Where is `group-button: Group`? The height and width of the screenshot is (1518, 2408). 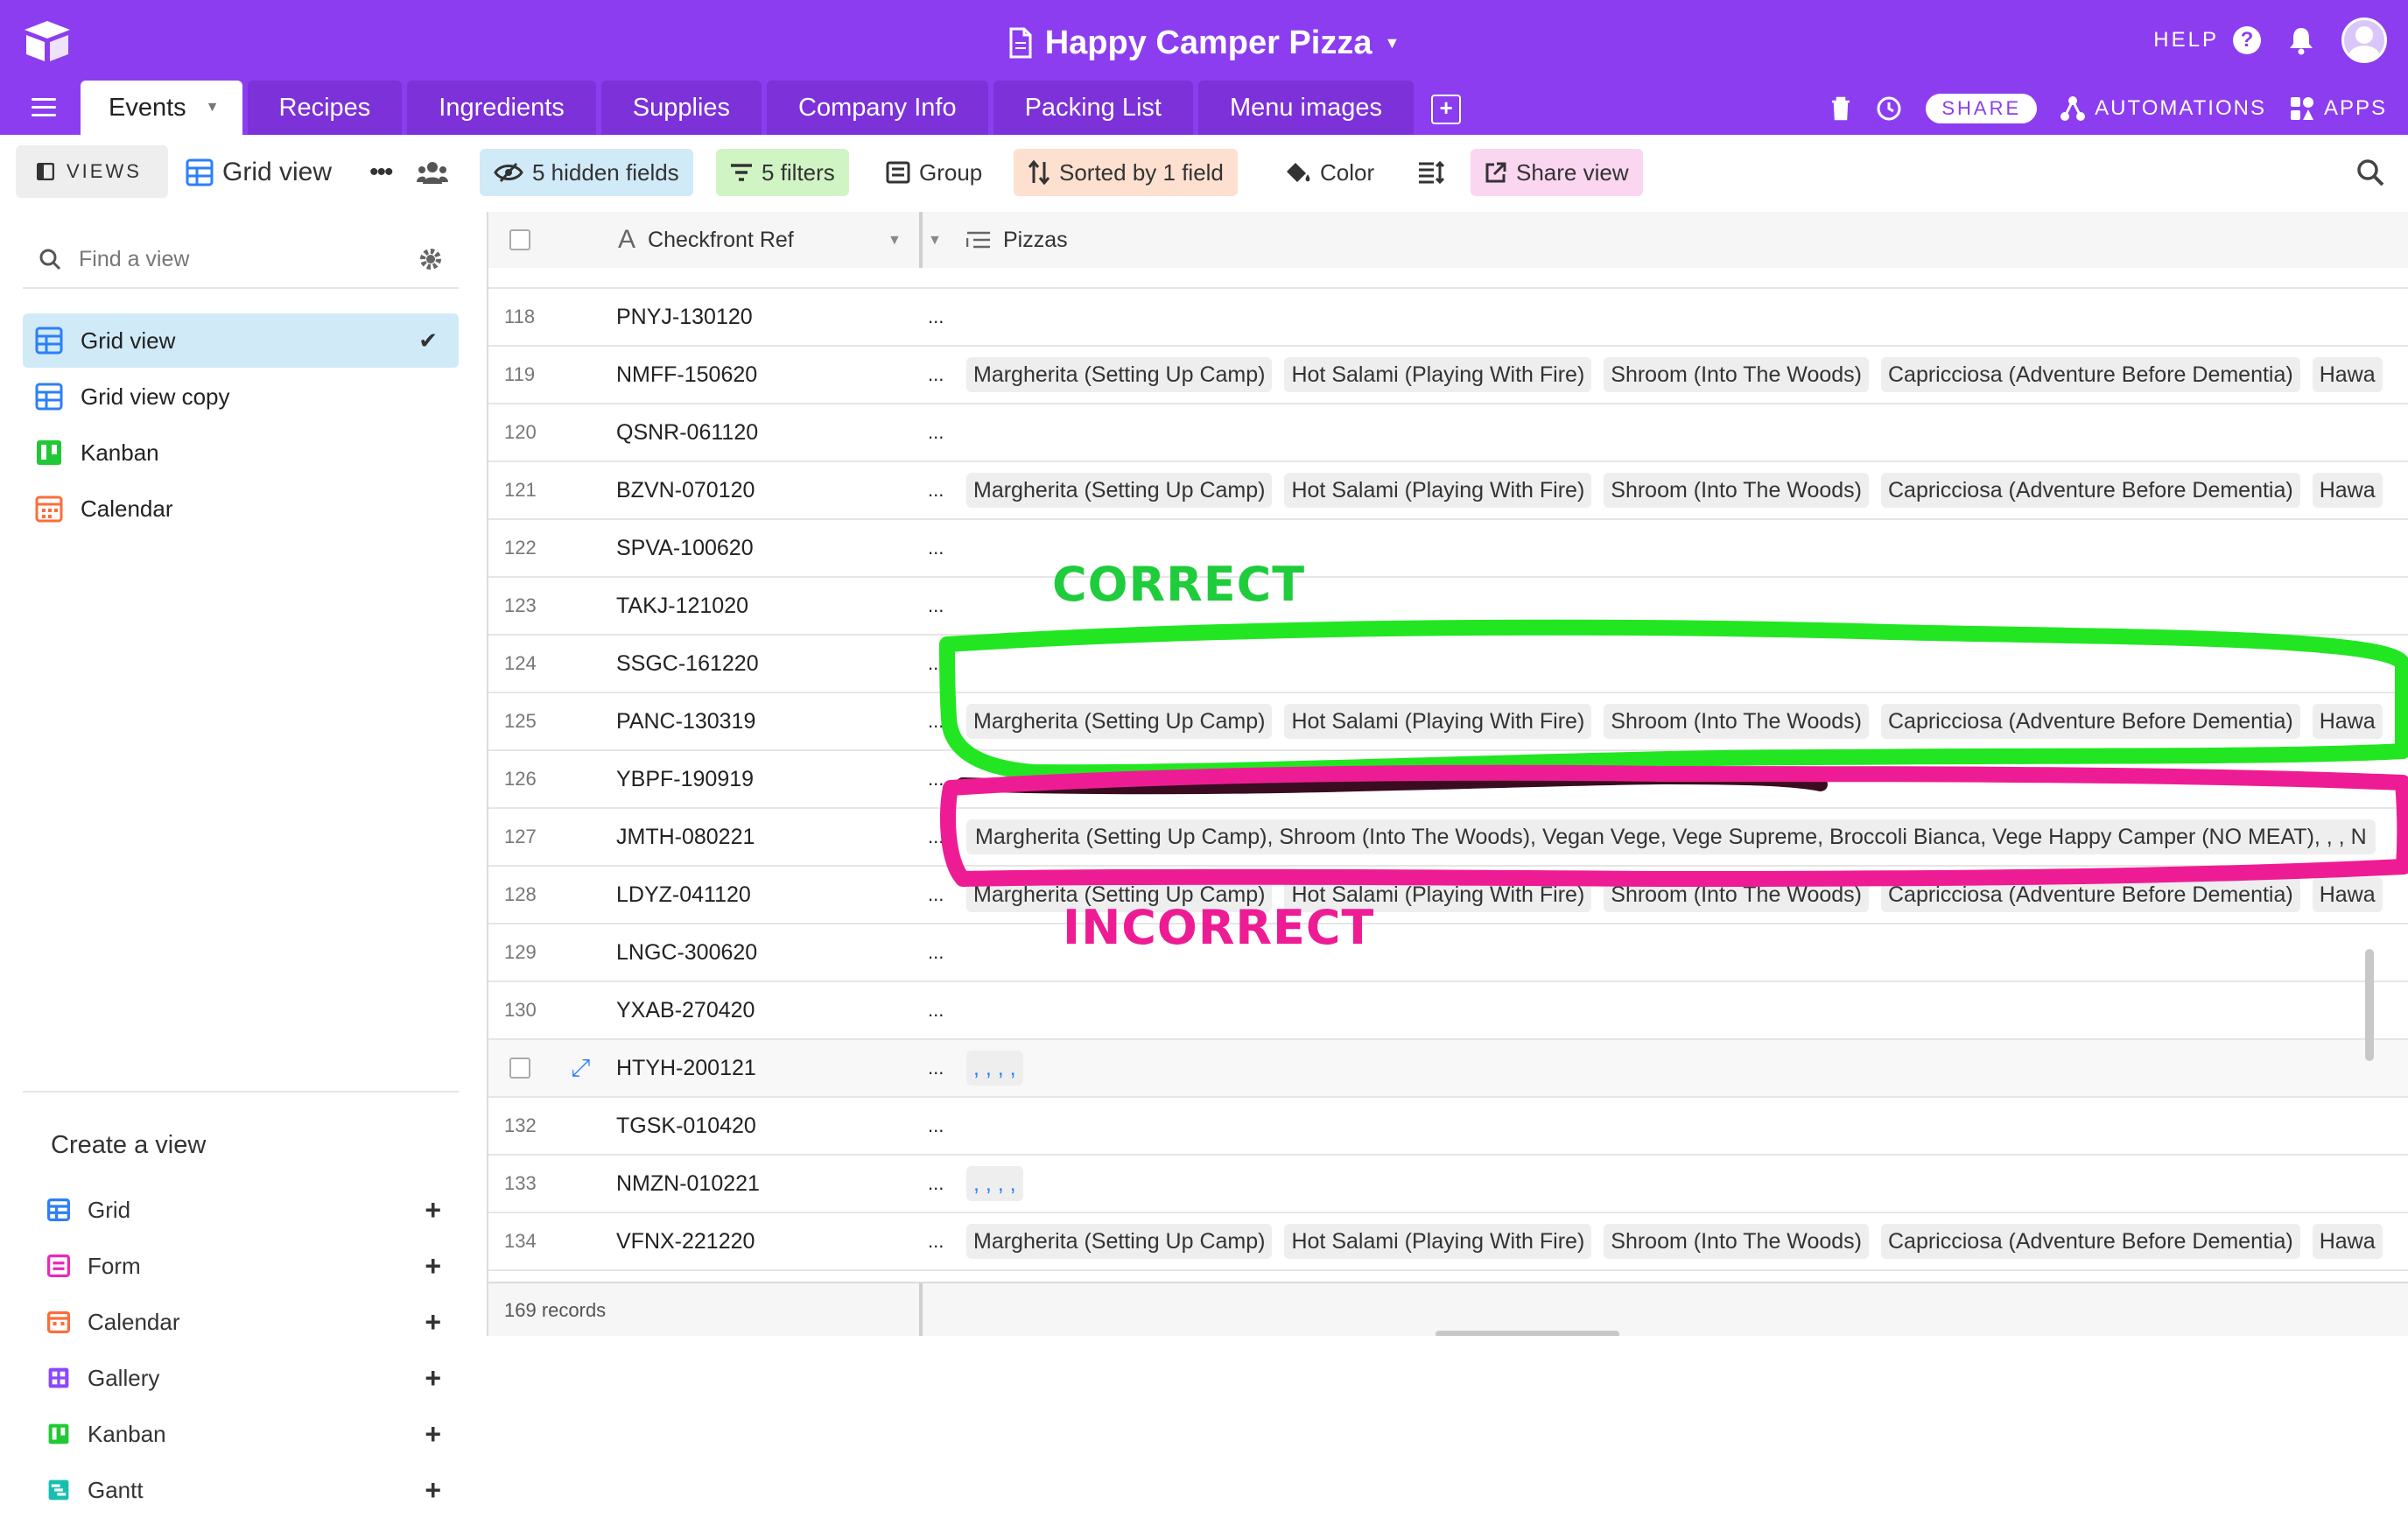 group-button: Group is located at coordinates (934, 172).